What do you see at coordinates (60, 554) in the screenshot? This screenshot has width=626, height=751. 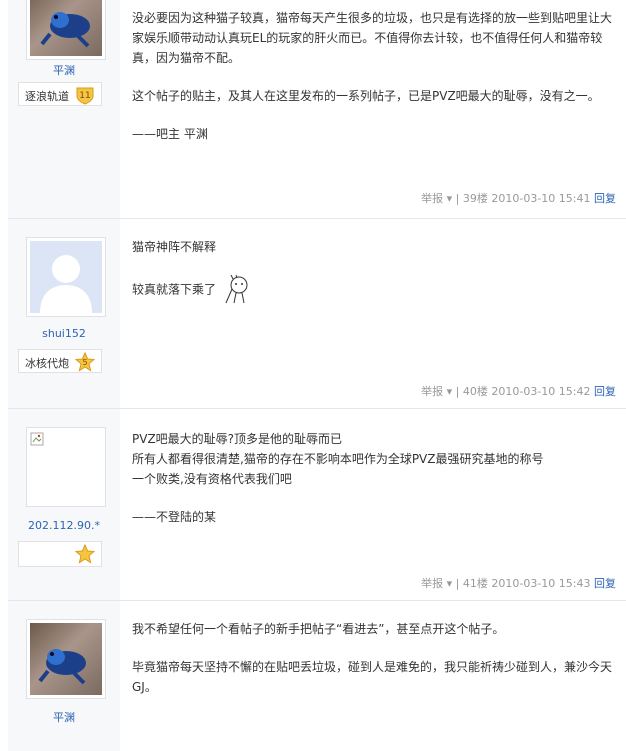 I see `member-badge` at bounding box center [60, 554].